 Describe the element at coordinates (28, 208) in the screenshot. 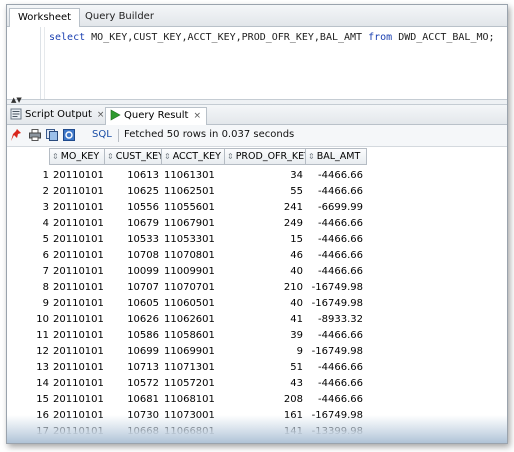

I see `row-number: 3` at that location.